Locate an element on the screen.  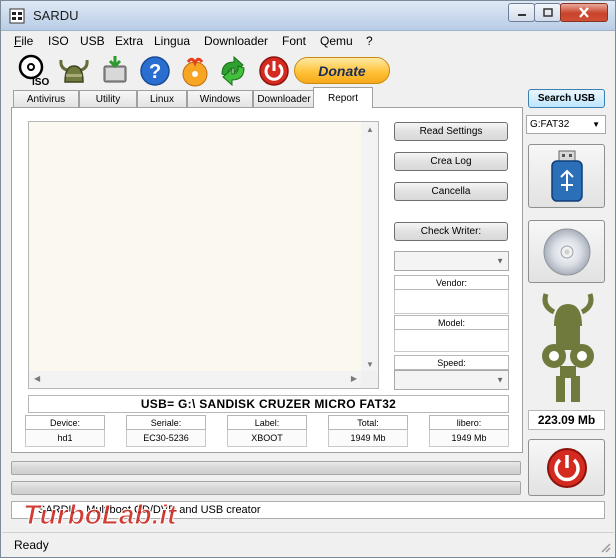
close-icon is located at coordinates (584, 12).